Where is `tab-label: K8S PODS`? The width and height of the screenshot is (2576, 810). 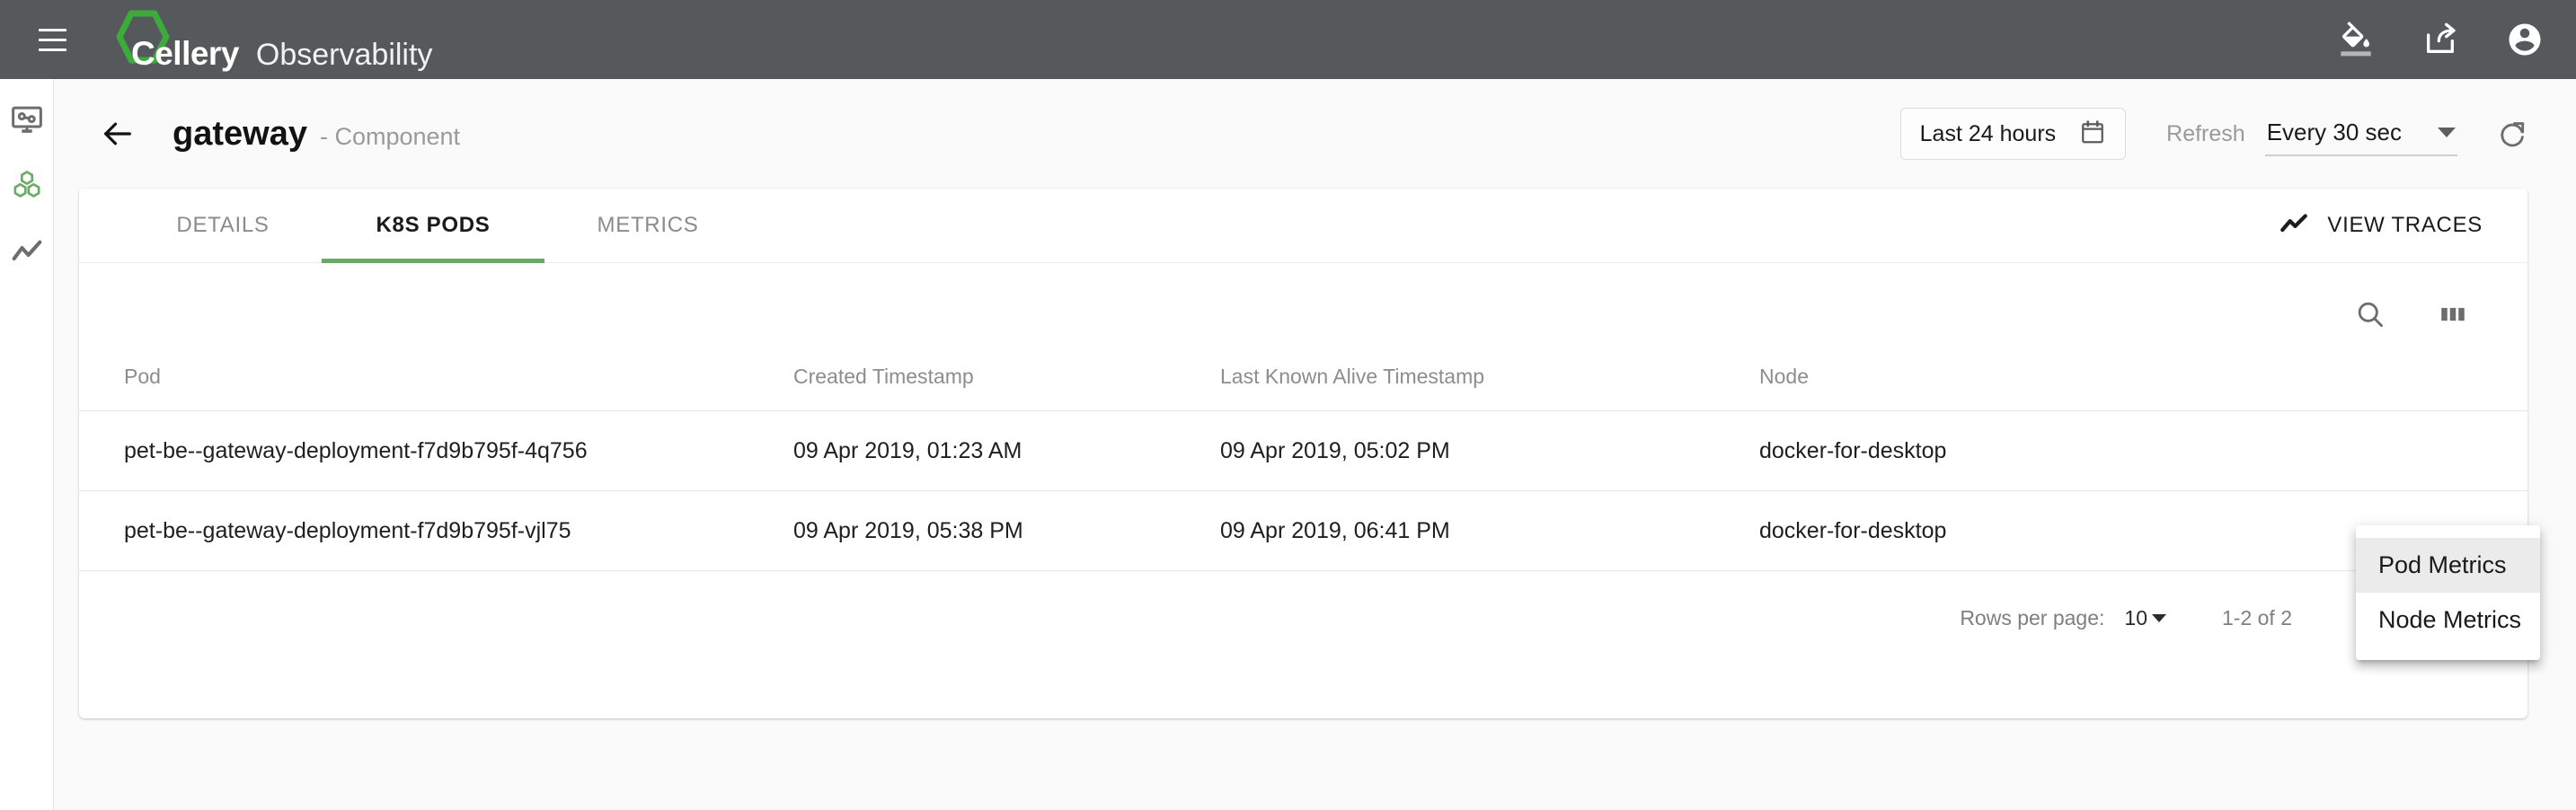
tab-label: K8S PODS is located at coordinates (434, 225).